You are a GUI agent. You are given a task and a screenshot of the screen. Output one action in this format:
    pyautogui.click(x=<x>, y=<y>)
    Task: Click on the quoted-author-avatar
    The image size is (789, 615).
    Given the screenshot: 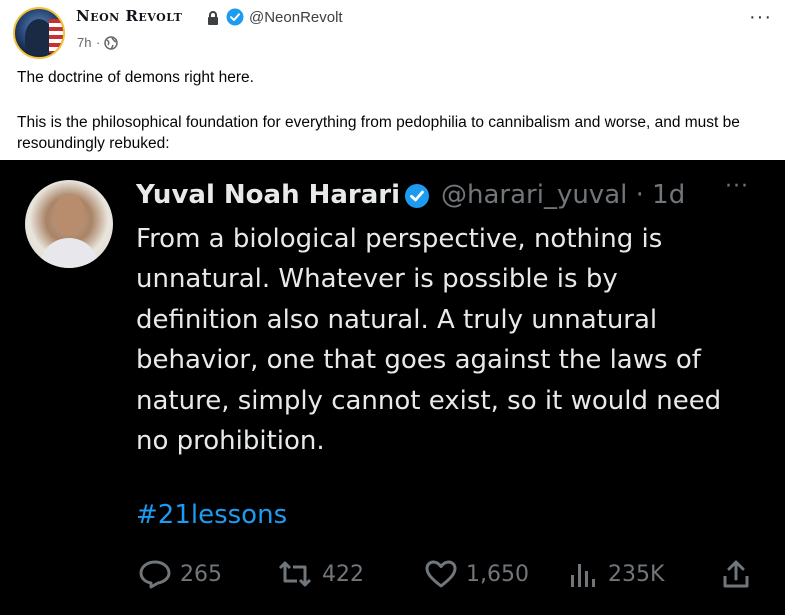 What is the action you would take?
    pyautogui.click(x=69, y=224)
    